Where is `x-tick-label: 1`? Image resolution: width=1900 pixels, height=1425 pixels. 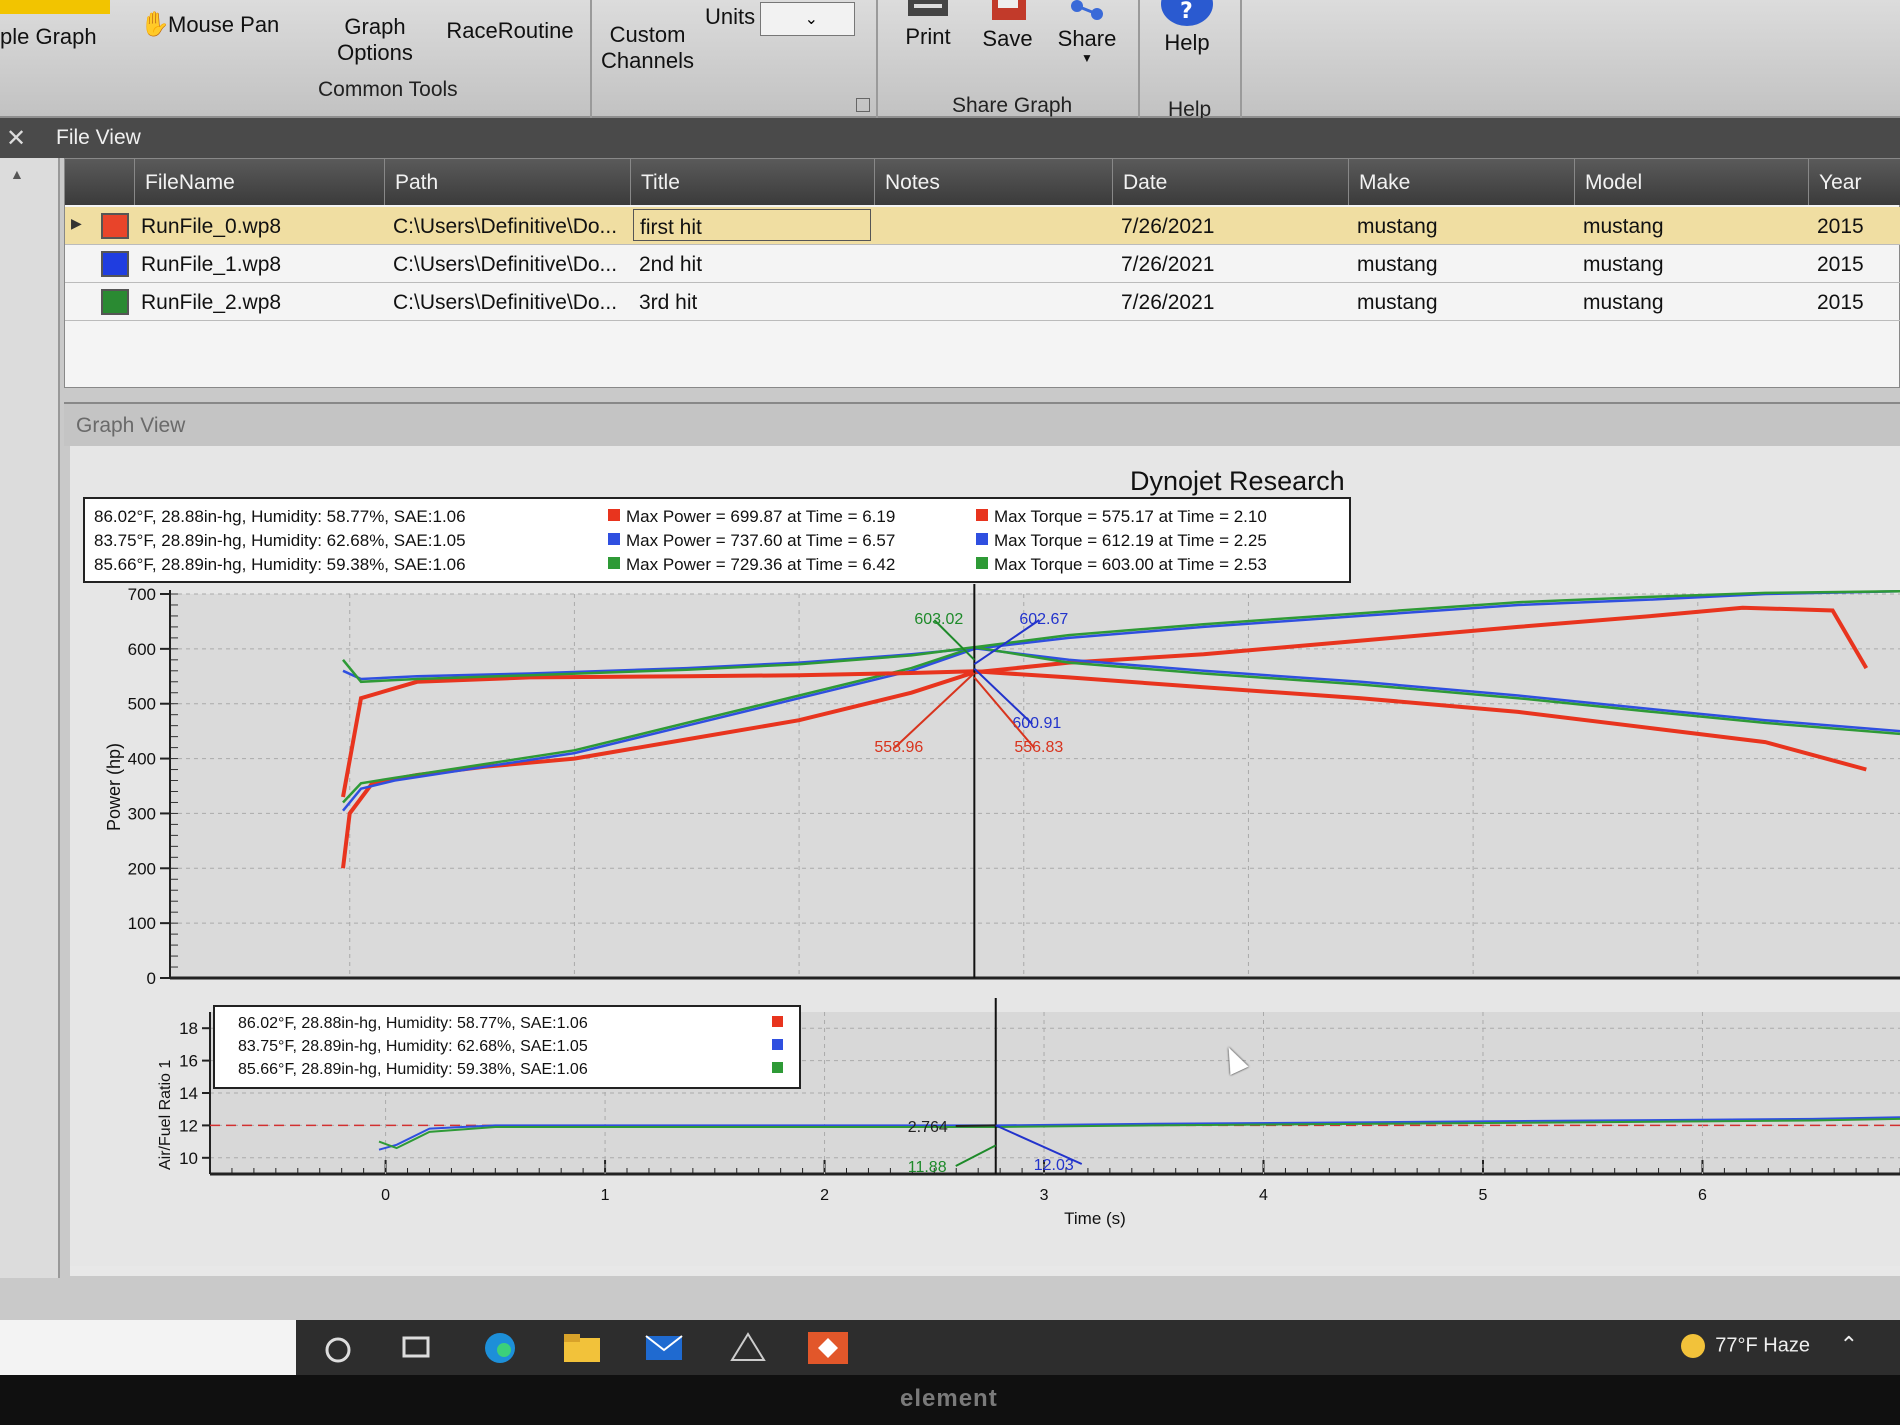
x-tick-label: 1 is located at coordinates (605, 1195).